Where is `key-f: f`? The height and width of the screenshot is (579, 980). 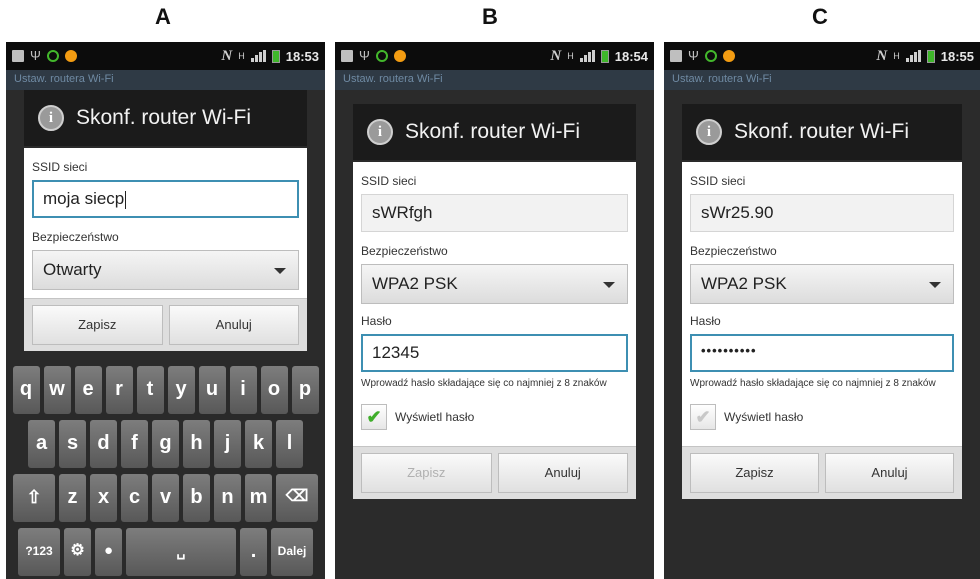
key-f: f is located at coordinates (134, 444).